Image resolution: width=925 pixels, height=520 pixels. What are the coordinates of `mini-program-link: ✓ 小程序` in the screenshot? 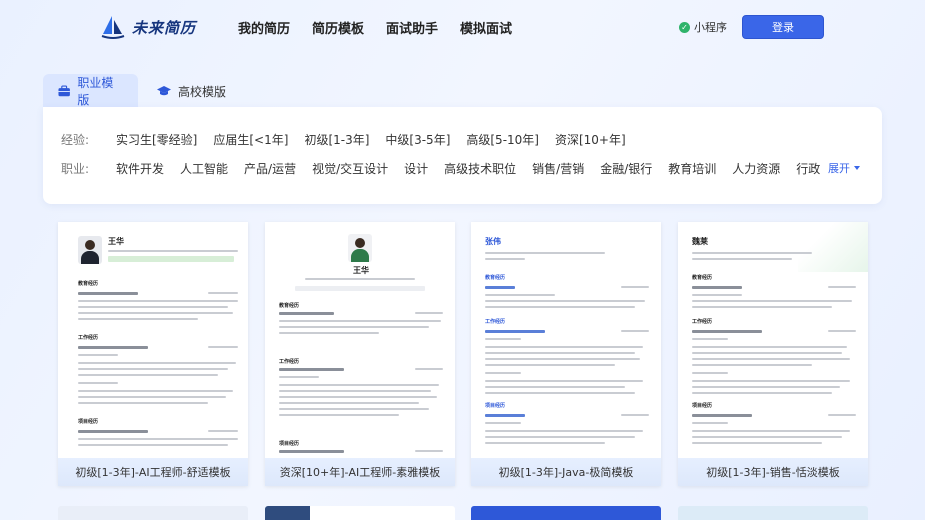 It's located at (703, 27).